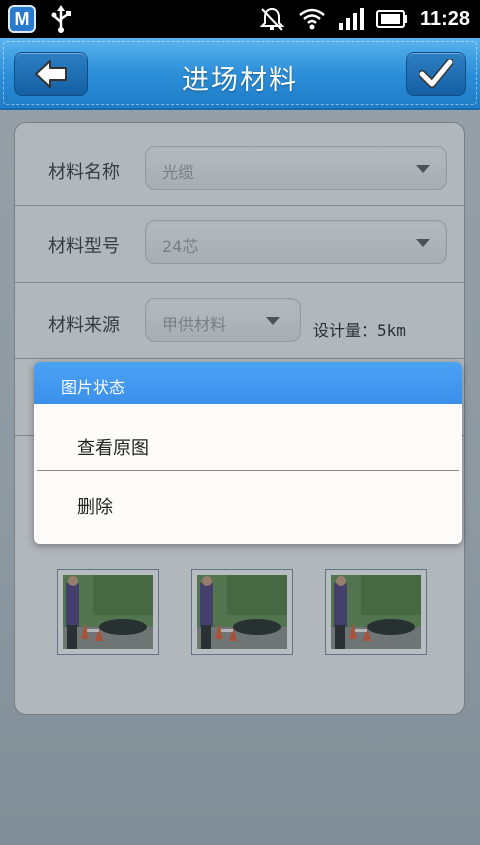 The image size is (480, 845). What do you see at coordinates (113, 448) in the screenshot?
I see `view-original-label: 查看原图` at bounding box center [113, 448].